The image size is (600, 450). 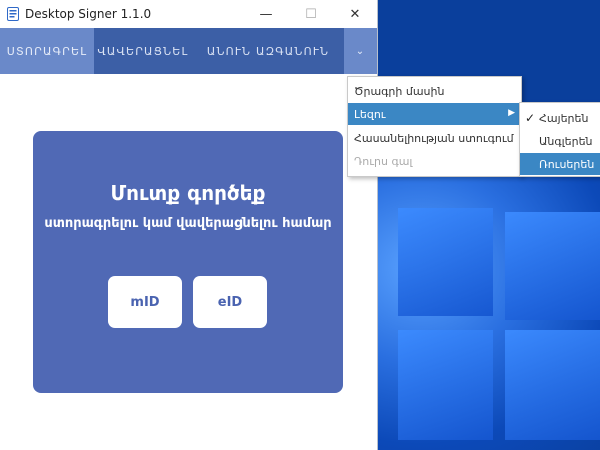 I want to click on title-bar: Desktop Signer 1.1.0 — ☐ ✕, so click(x=188, y=14).